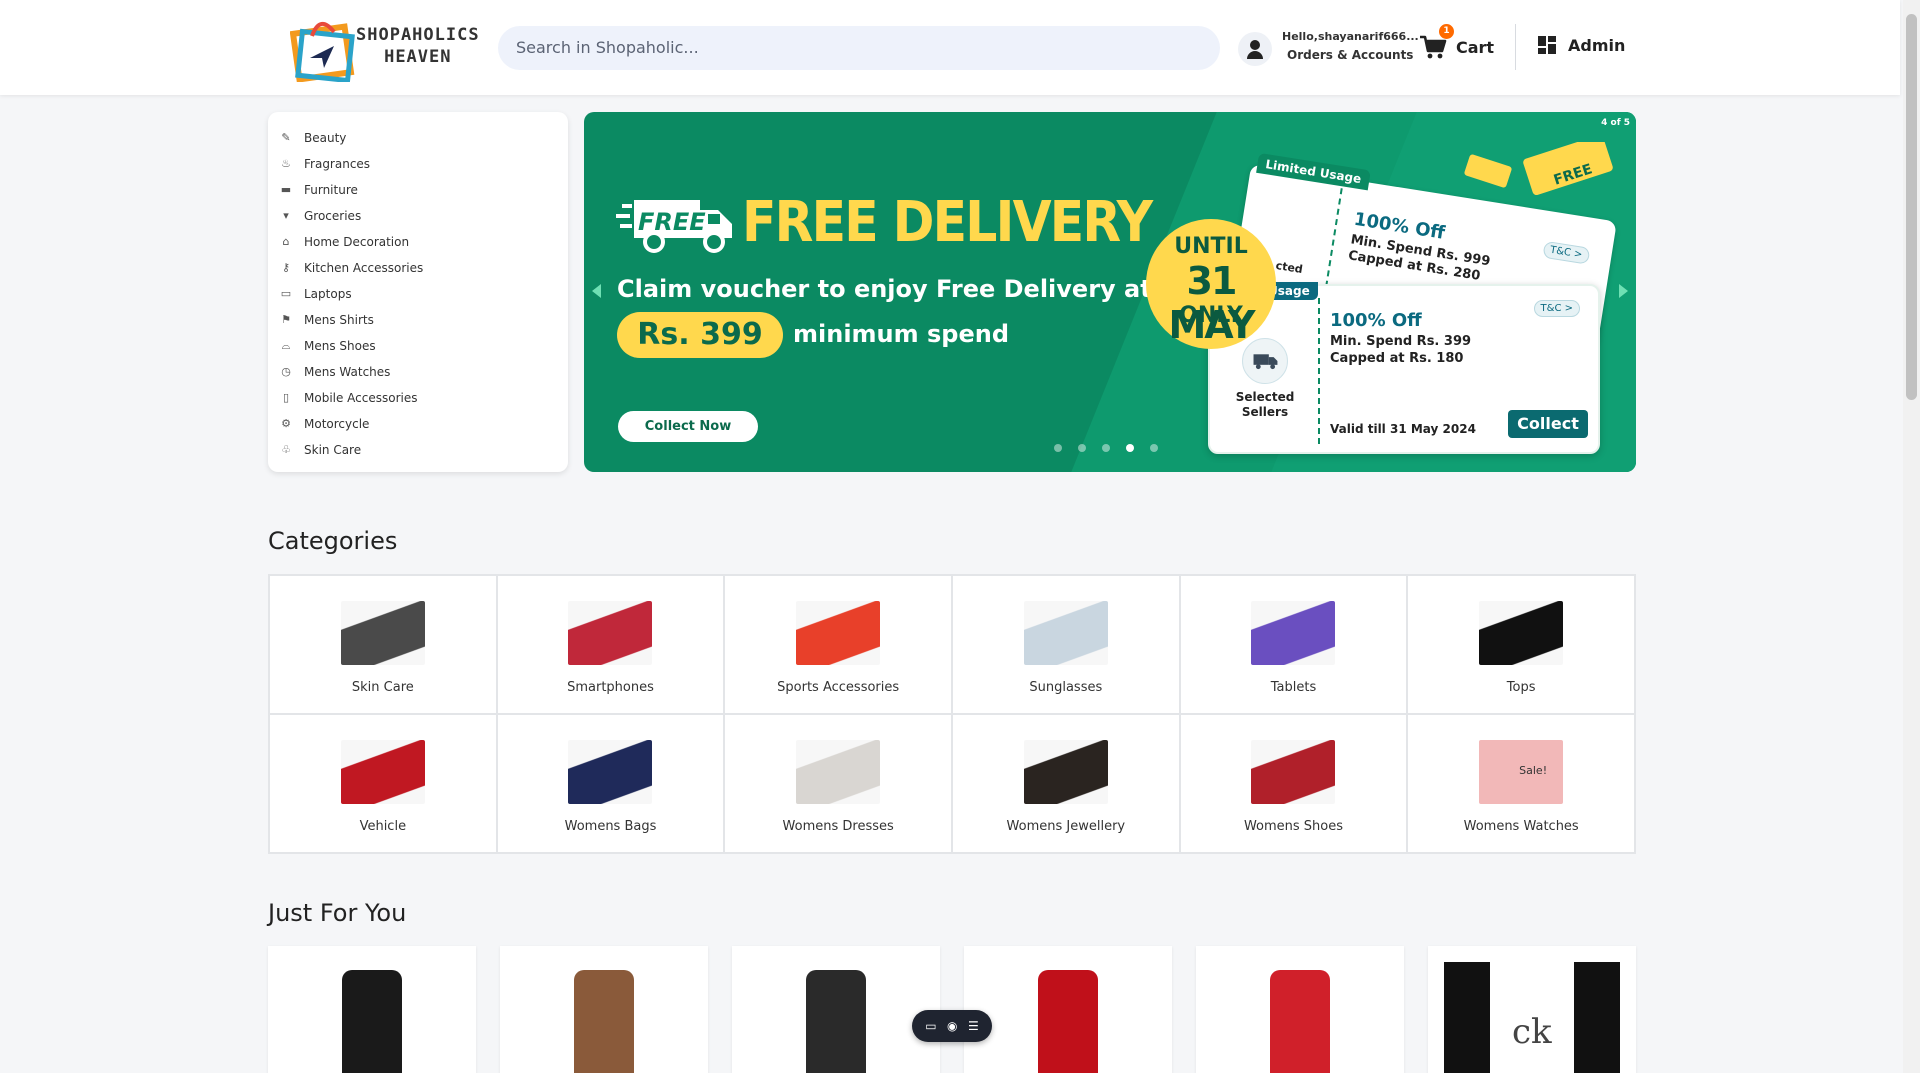 The height and width of the screenshot is (1073, 1920). Describe the element at coordinates (384, 47) in the screenshot. I see `site-logo: SHOPAHOLICS HEAVEN` at that location.